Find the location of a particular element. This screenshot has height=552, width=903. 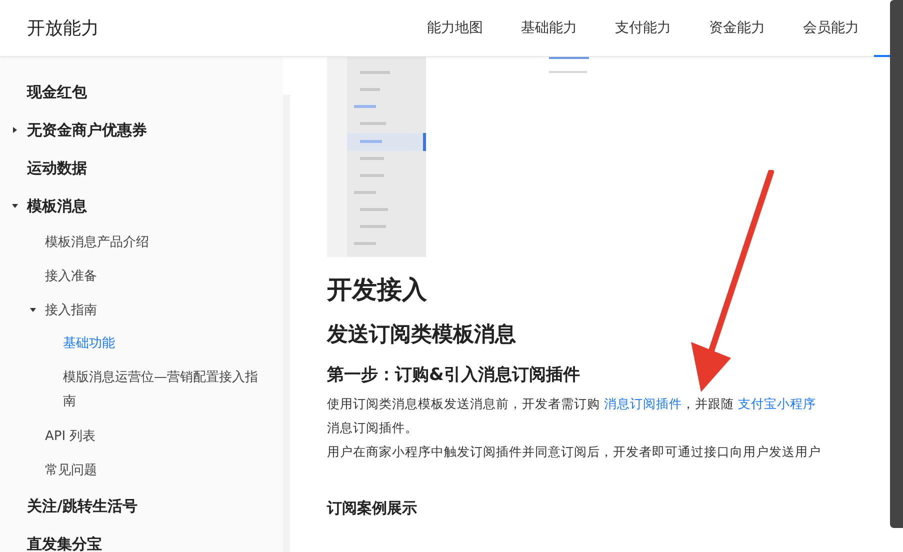

sidebar-item: 模板消息 is located at coordinates (57, 206).